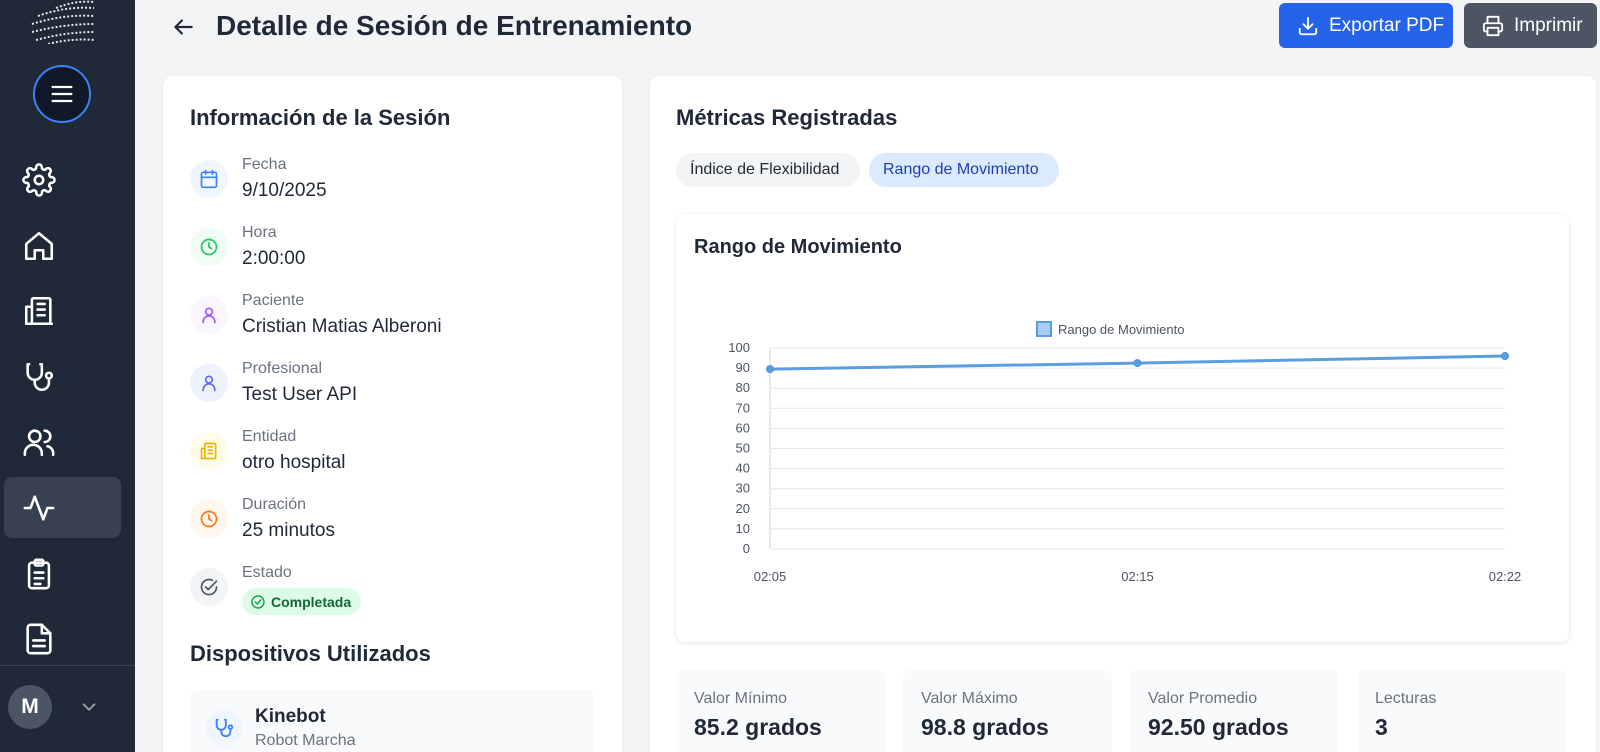 The image size is (1600, 752). I want to click on device-name: Kinebot, so click(290, 716).